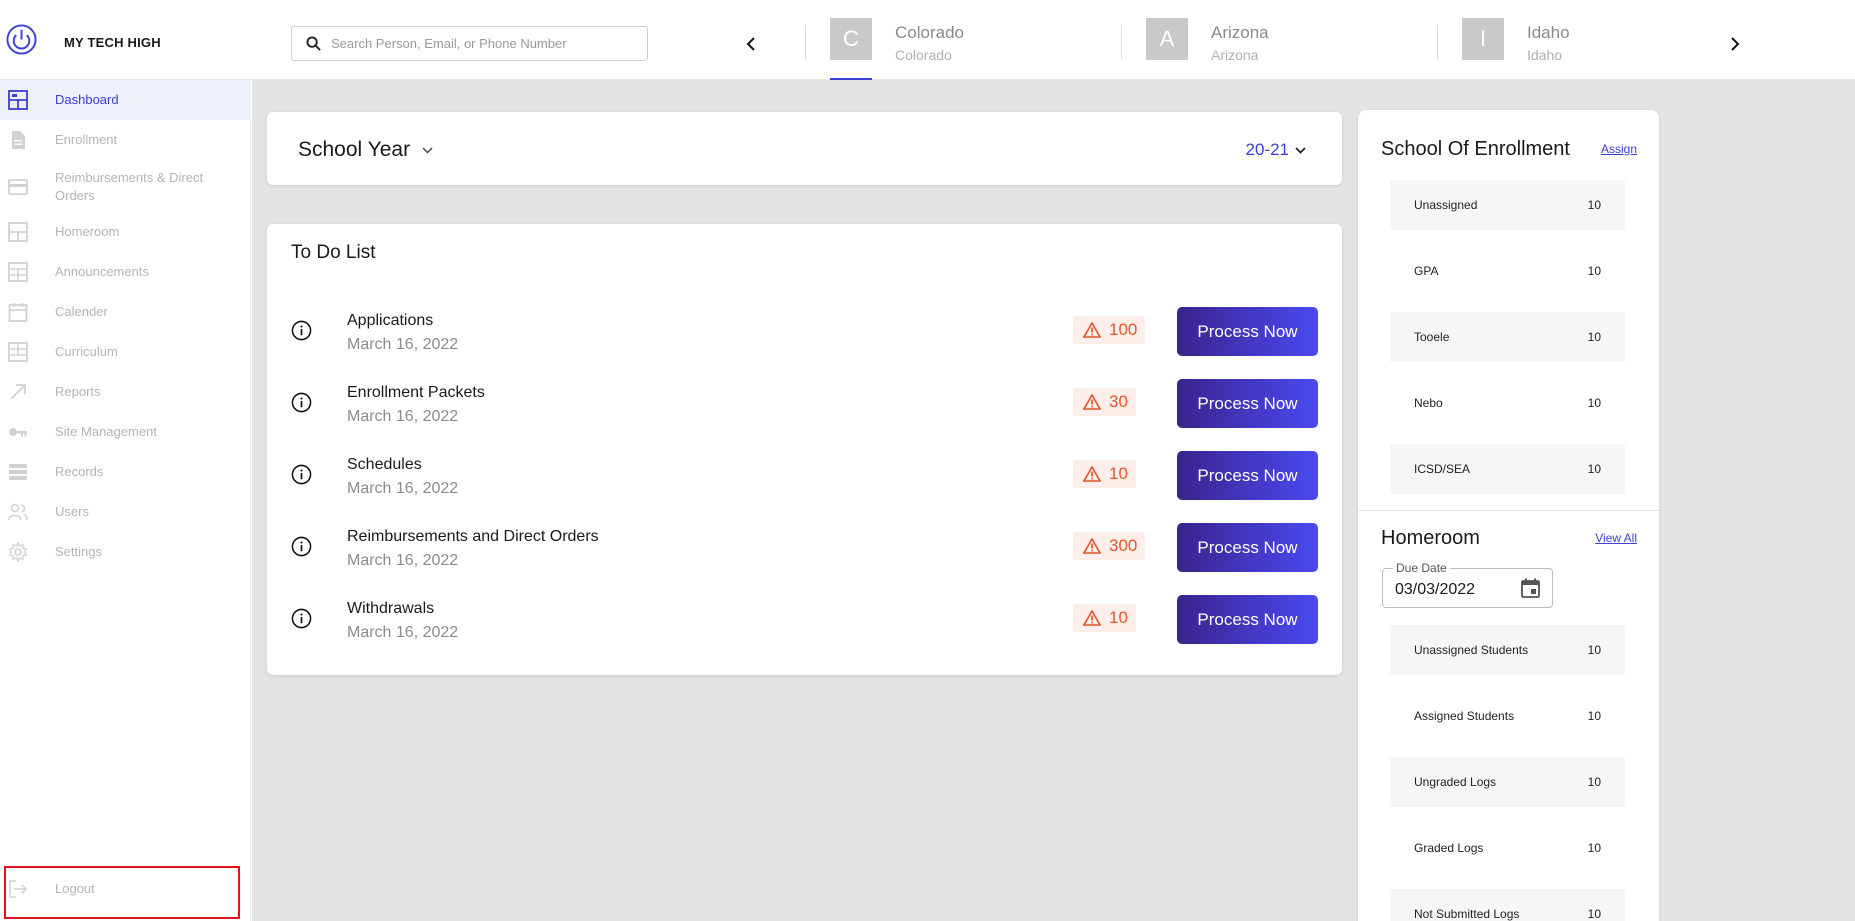 Image resolution: width=1855 pixels, height=921 pixels. What do you see at coordinates (481, 43) in the screenshot?
I see `search-input` at bounding box center [481, 43].